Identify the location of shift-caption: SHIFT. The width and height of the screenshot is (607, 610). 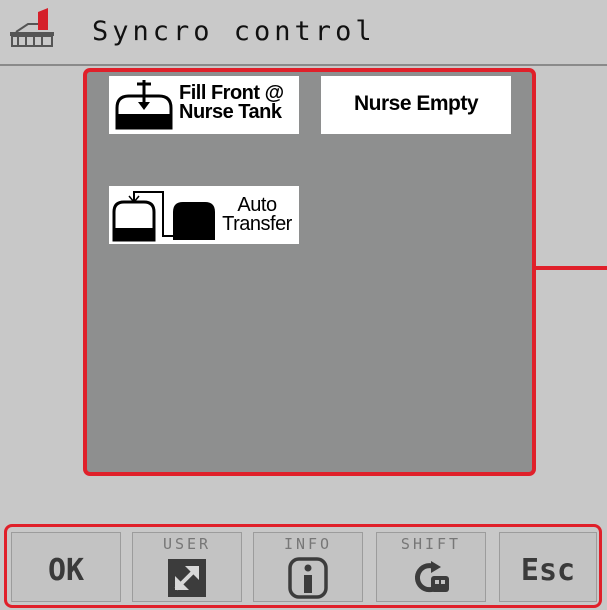
(431, 544).